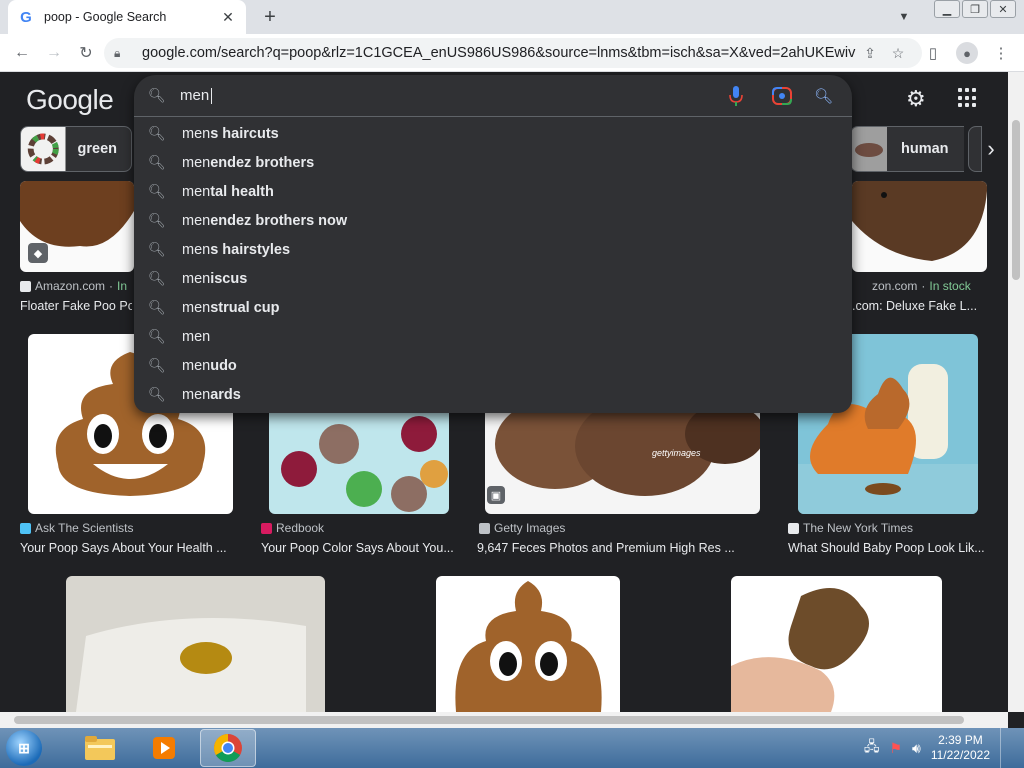  Describe the element at coordinates (898, 53) in the screenshot. I see `bookmark-star-icon: ☆` at that location.